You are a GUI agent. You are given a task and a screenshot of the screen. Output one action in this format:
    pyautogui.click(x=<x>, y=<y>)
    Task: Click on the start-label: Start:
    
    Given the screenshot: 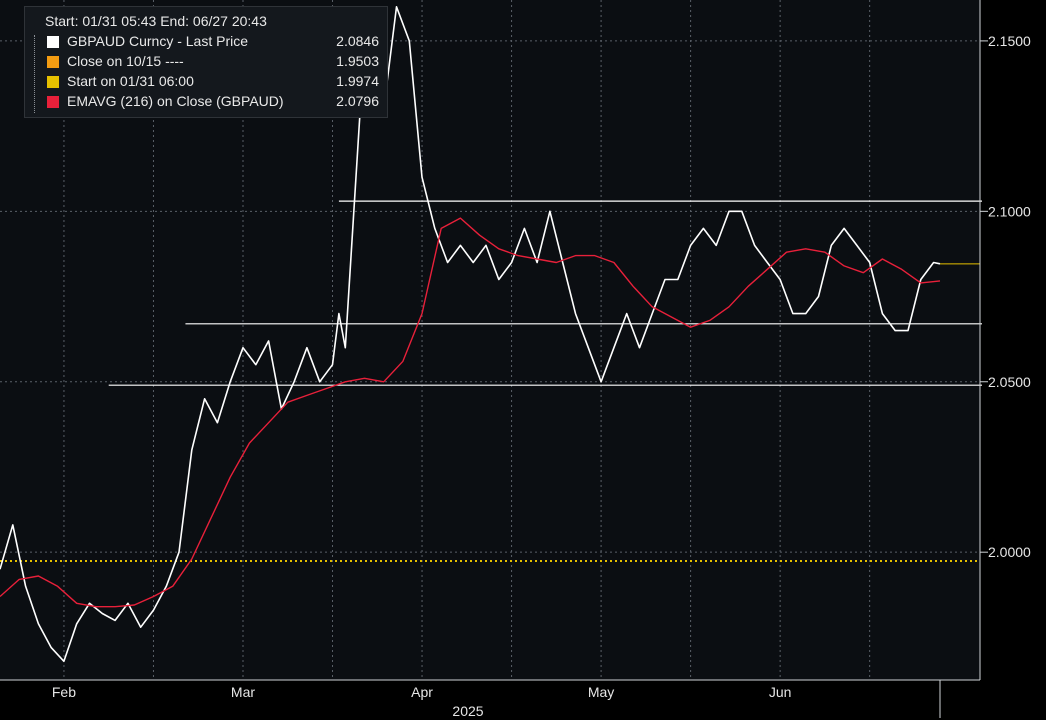 What is the action you would take?
    pyautogui.click(x=62, y=21)
    